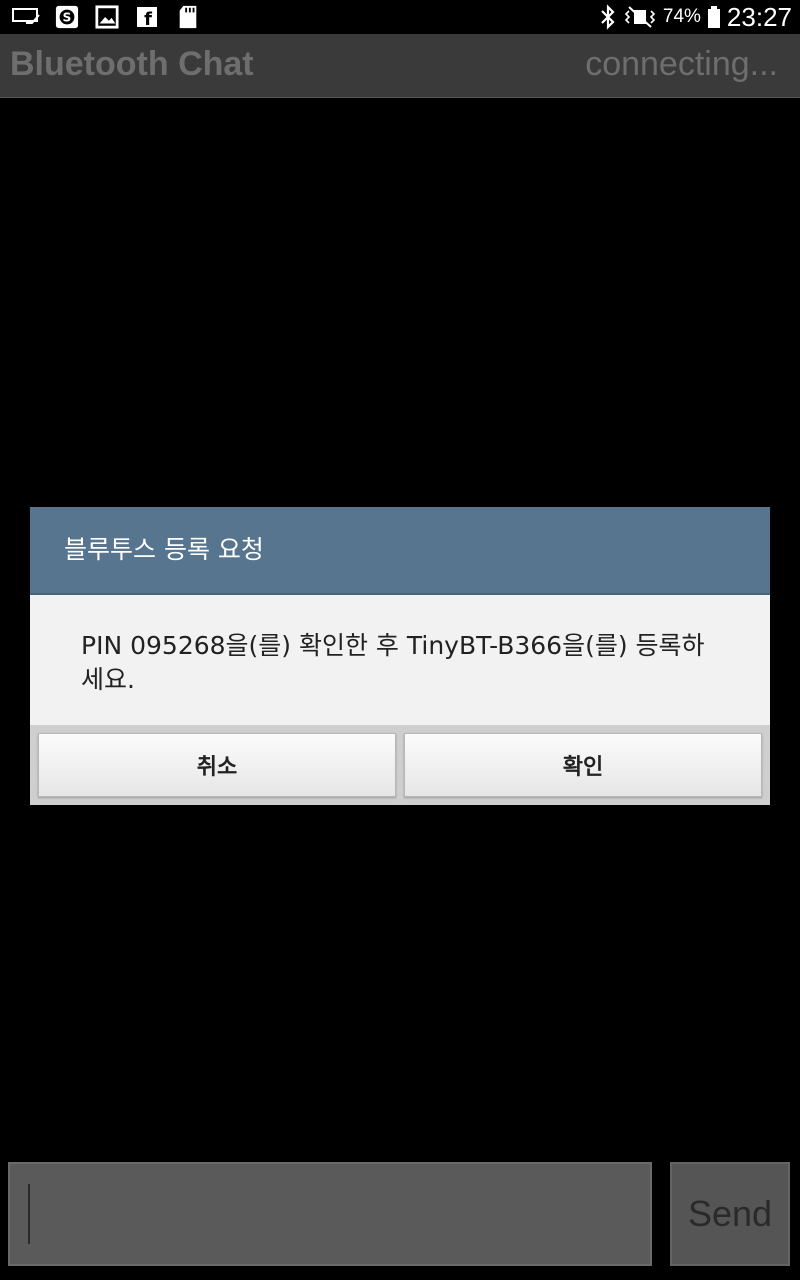 The image size is (800, 1280). Describe the element at coordinates (107, 17) in the screenshot. I see `gallery-icon` at that location.